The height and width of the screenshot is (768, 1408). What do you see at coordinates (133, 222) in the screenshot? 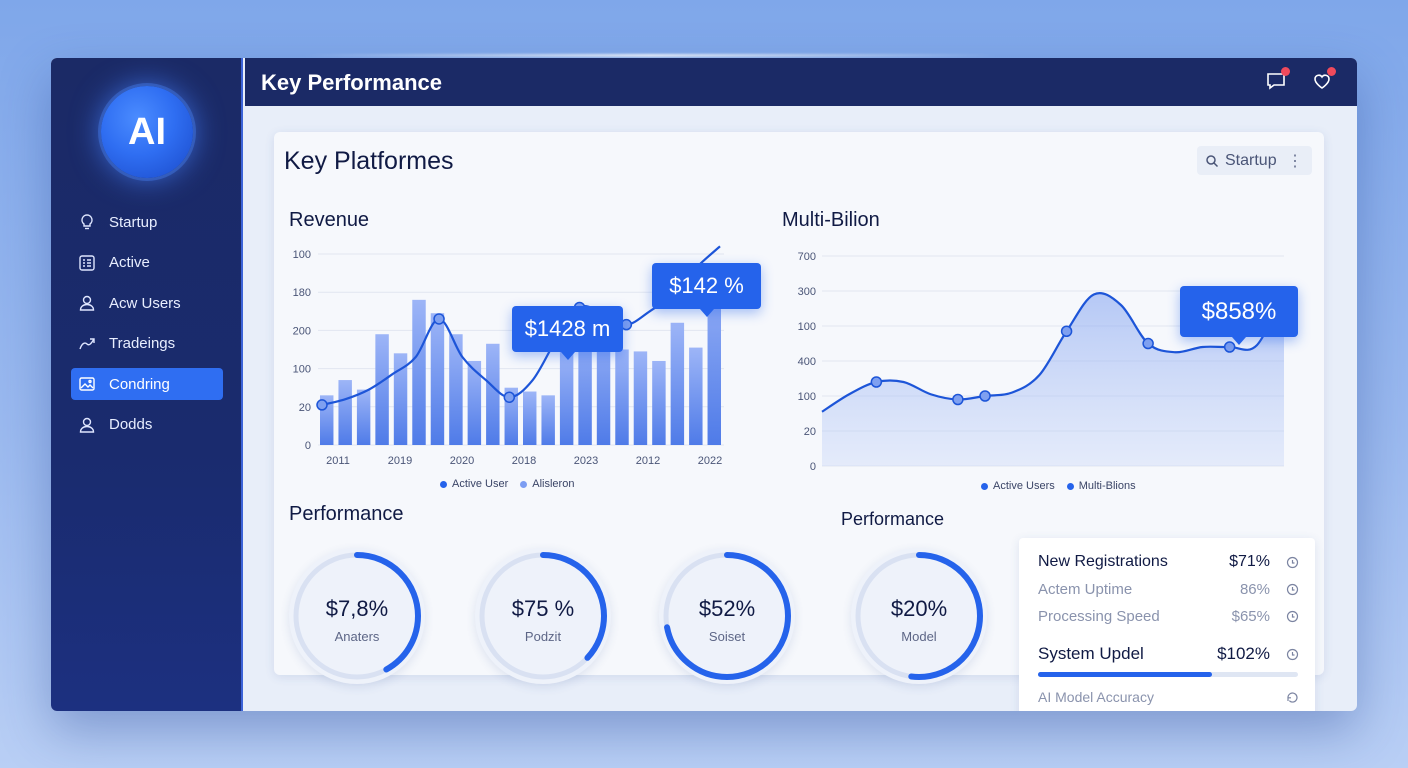
I see `sidebar-item-label: Startup` at bounding box center [133, 222].